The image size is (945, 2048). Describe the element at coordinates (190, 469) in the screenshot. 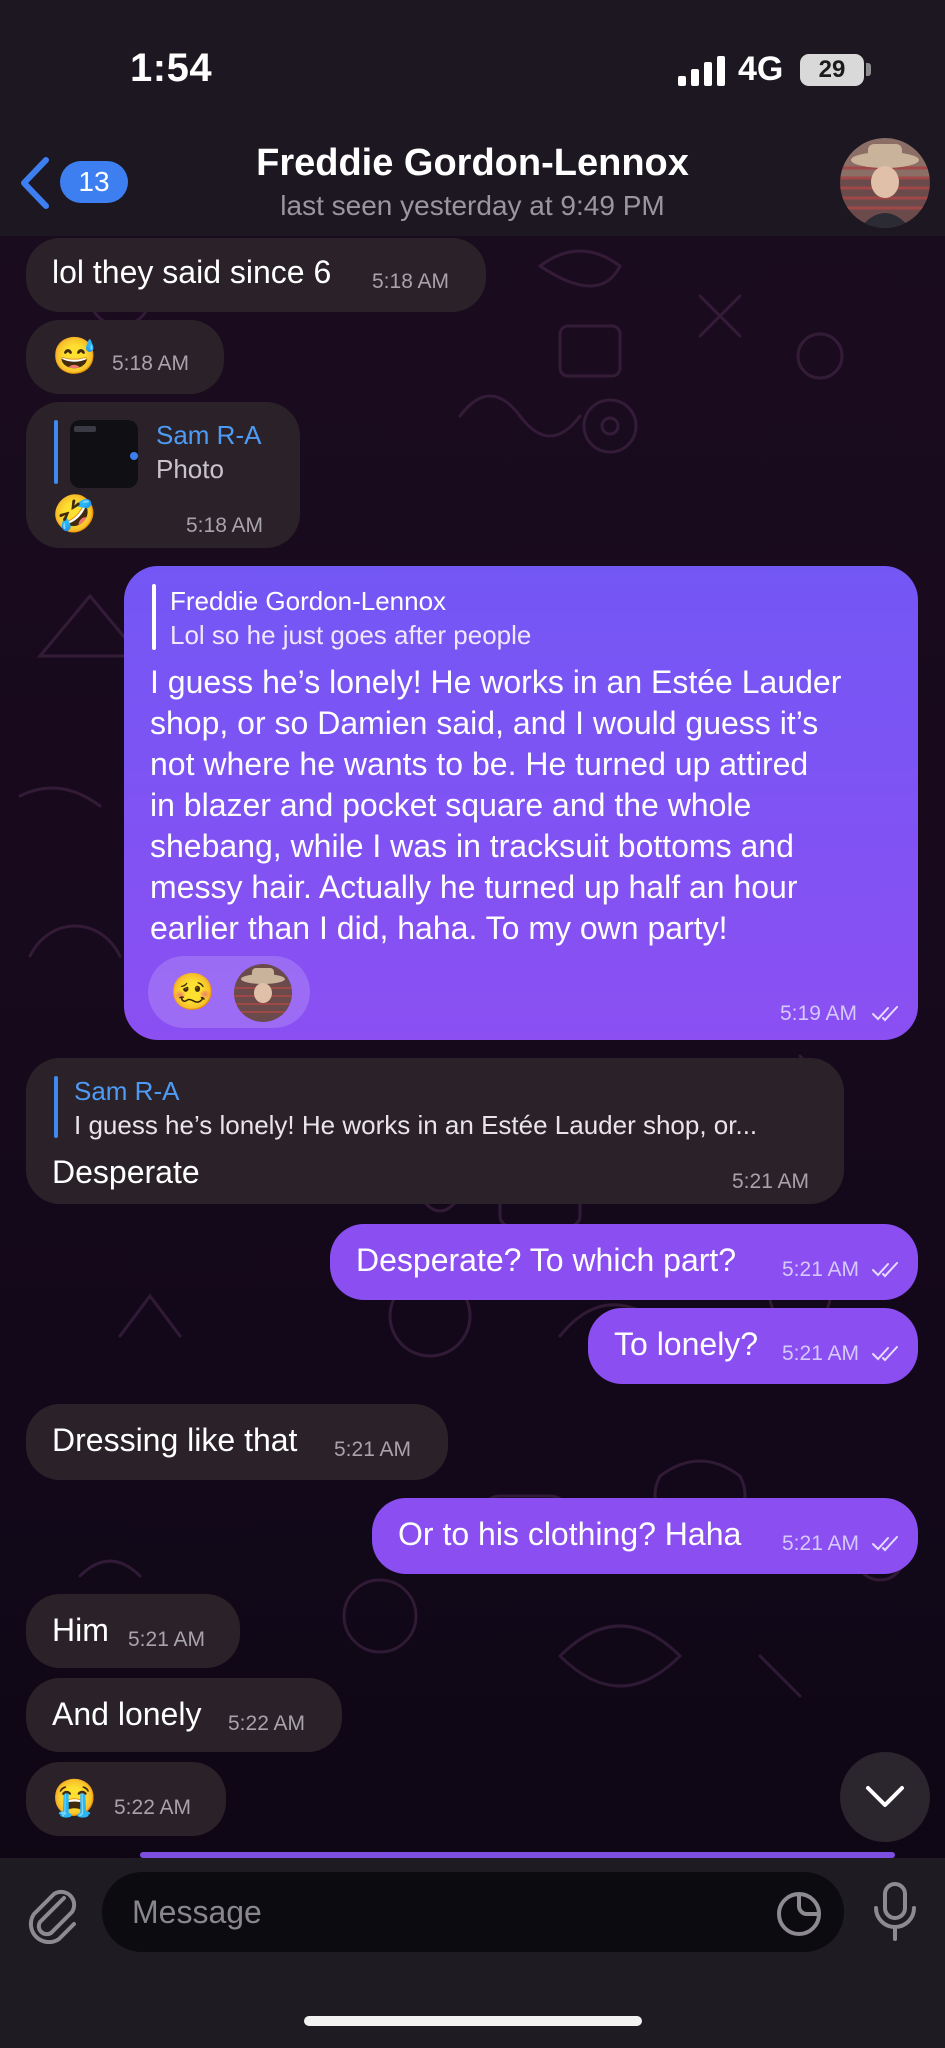

I see `reply-preview-text: Photo` at that location.